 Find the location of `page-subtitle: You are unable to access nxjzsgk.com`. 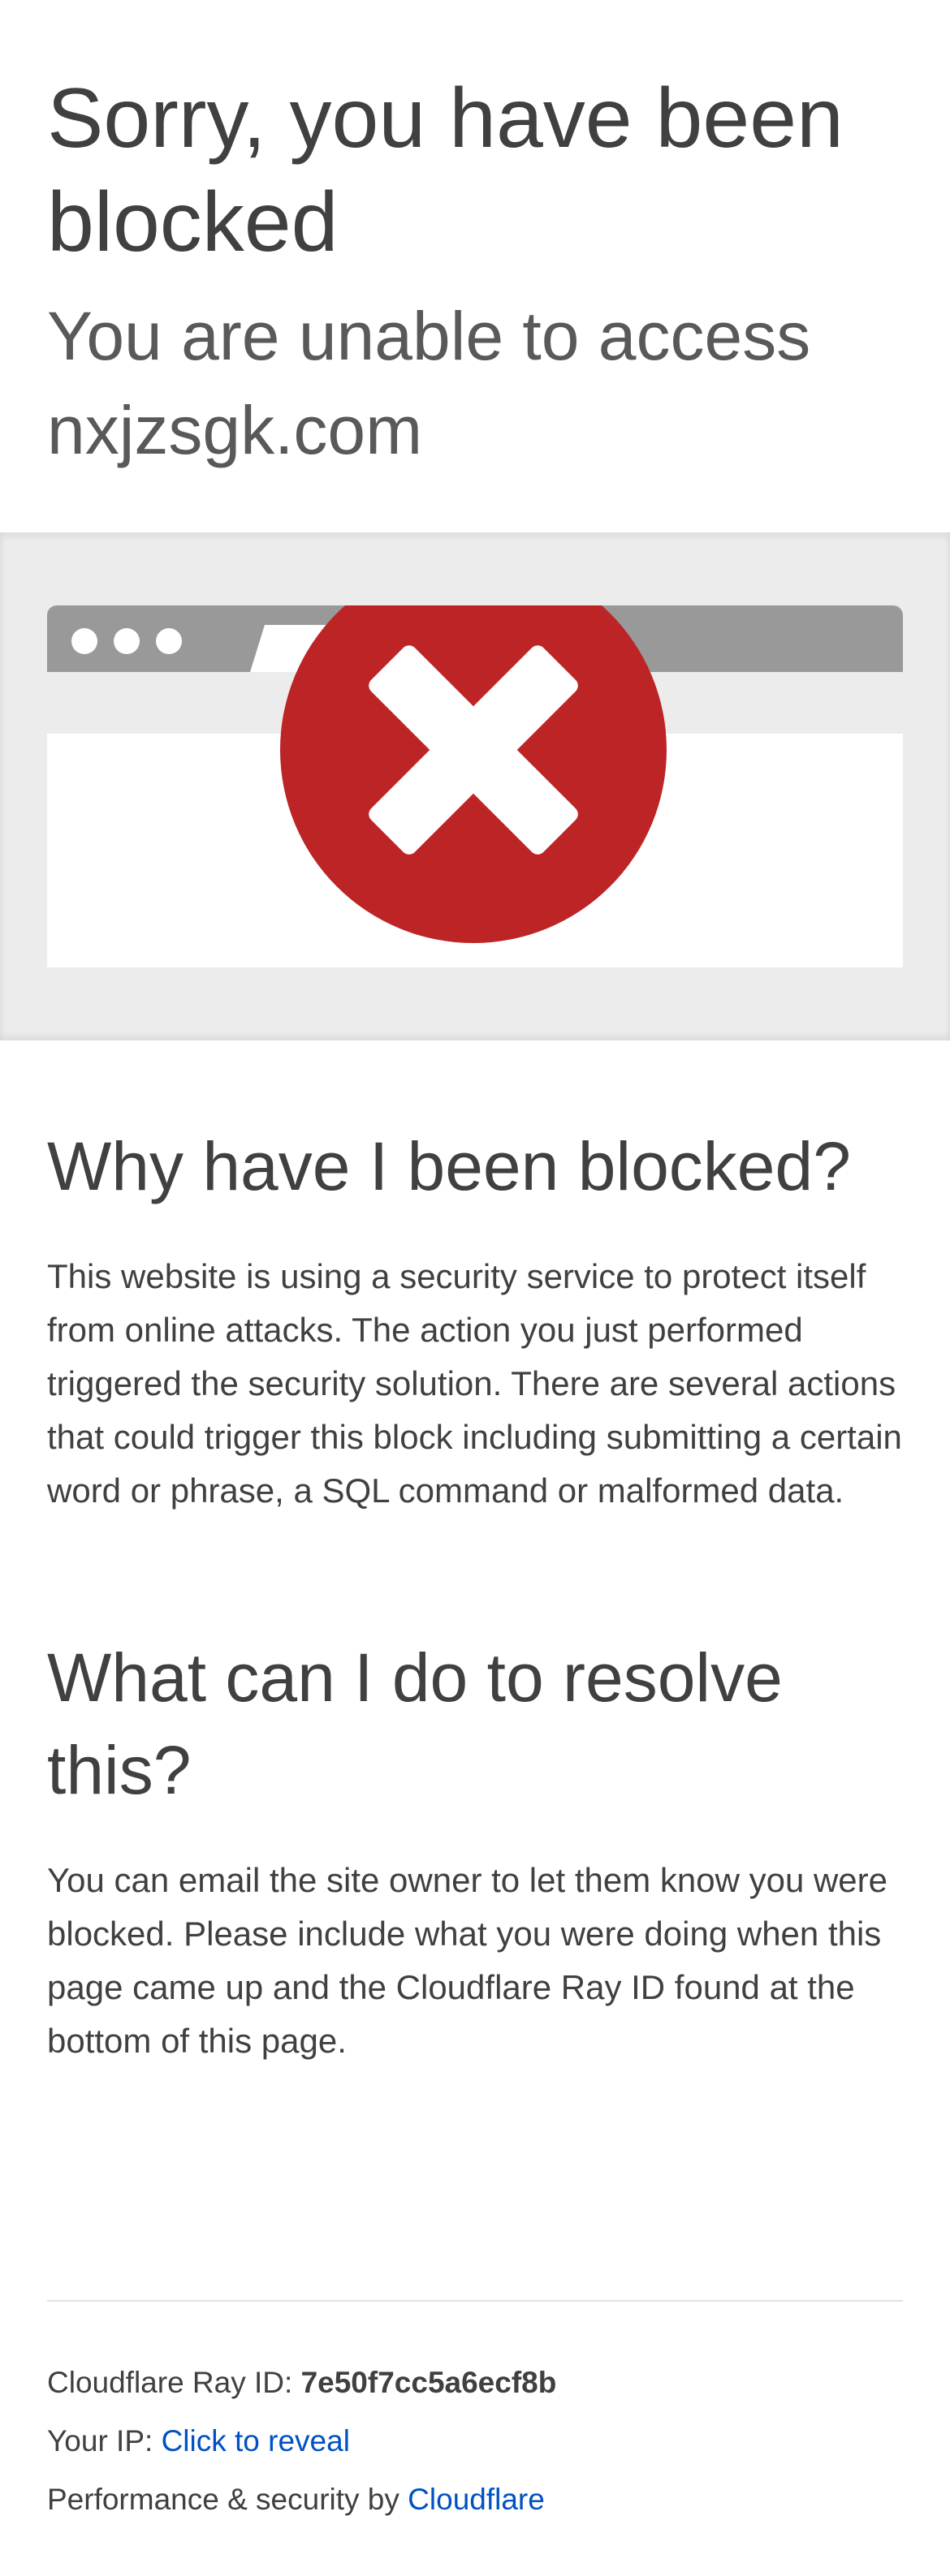

page-subtitle: You are unable to access nxjzsgk.com is located at coordinates (429, 383).